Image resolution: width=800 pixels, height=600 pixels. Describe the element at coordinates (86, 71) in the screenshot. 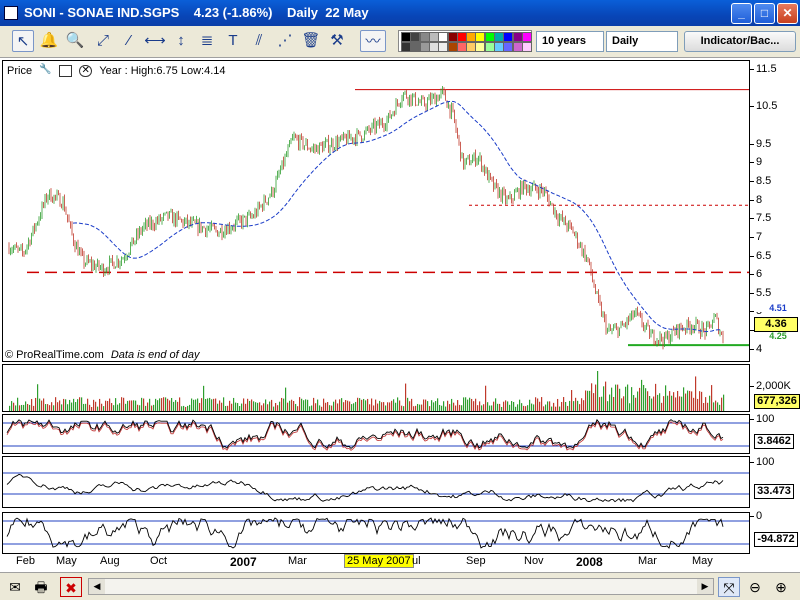

I see `close-panel-icon: ✕` at that location.